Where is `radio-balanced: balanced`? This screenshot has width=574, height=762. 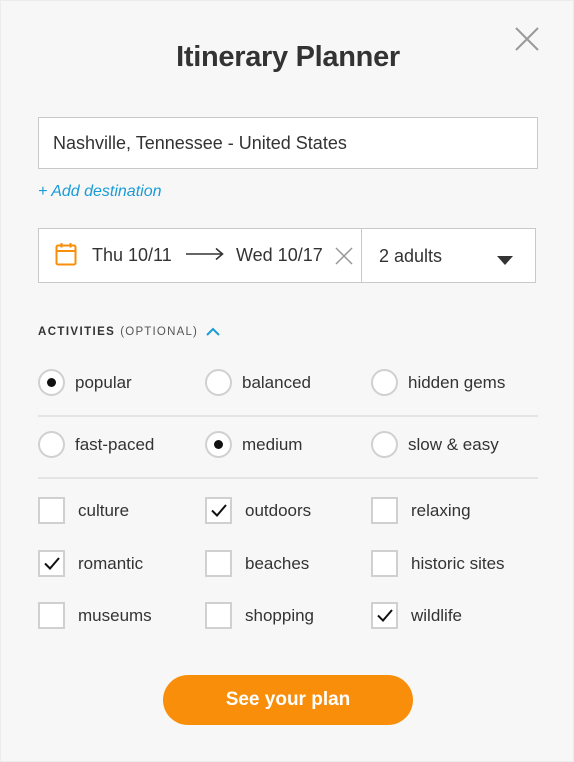 radio-balanced: balanced is located at coordinates (258, 382).